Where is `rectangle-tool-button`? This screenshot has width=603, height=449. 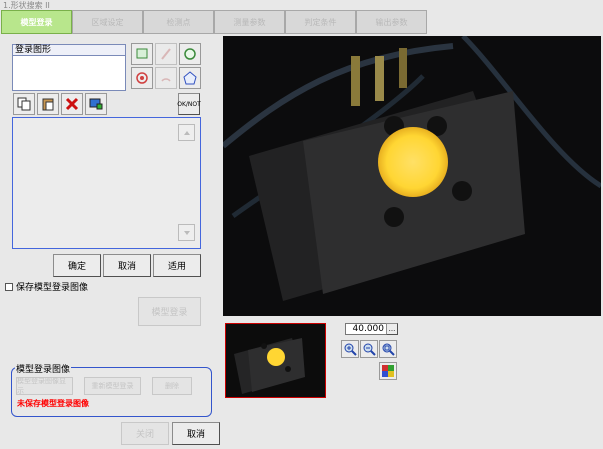 rectangle-tool-button is located at coordinates (142, 54).